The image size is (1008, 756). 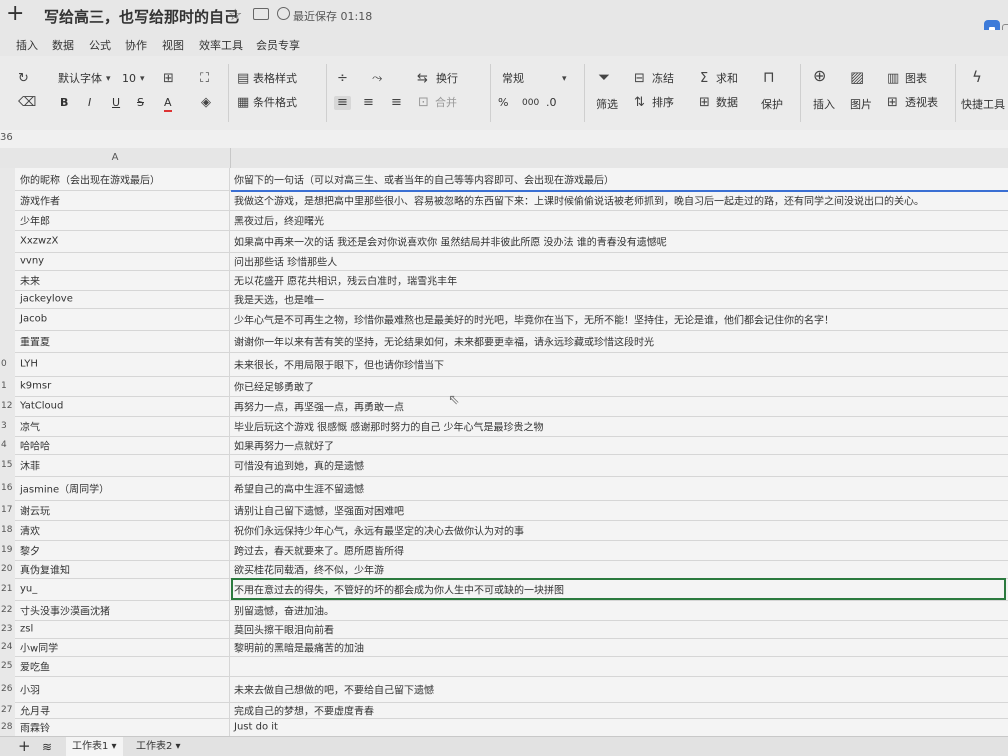 I want to click on row-number: 19, so click(x=7, y=550).